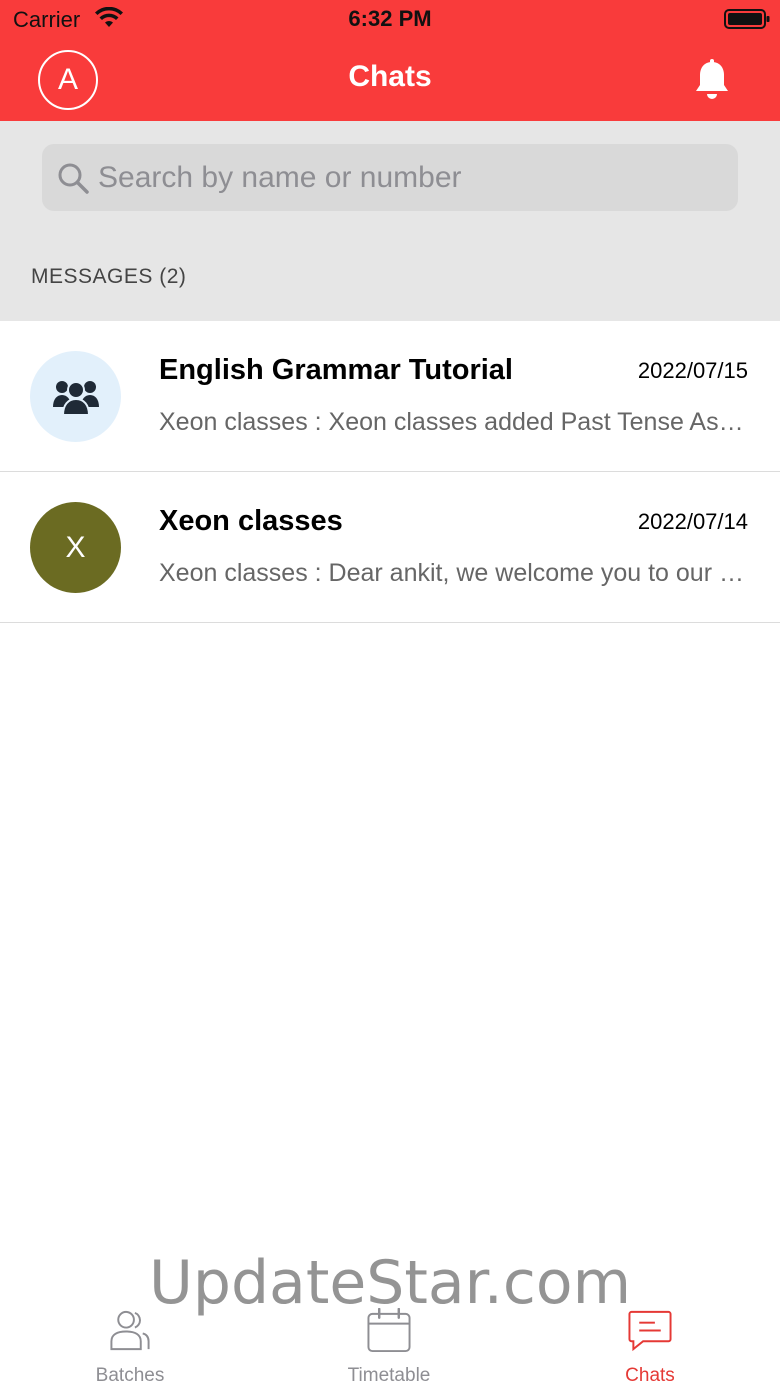 The height and width of the screenshot is (1387, 780). Describe the element at coordinates (650, 1375) in the screenshot. I see `tab-label: Chats` at that location.